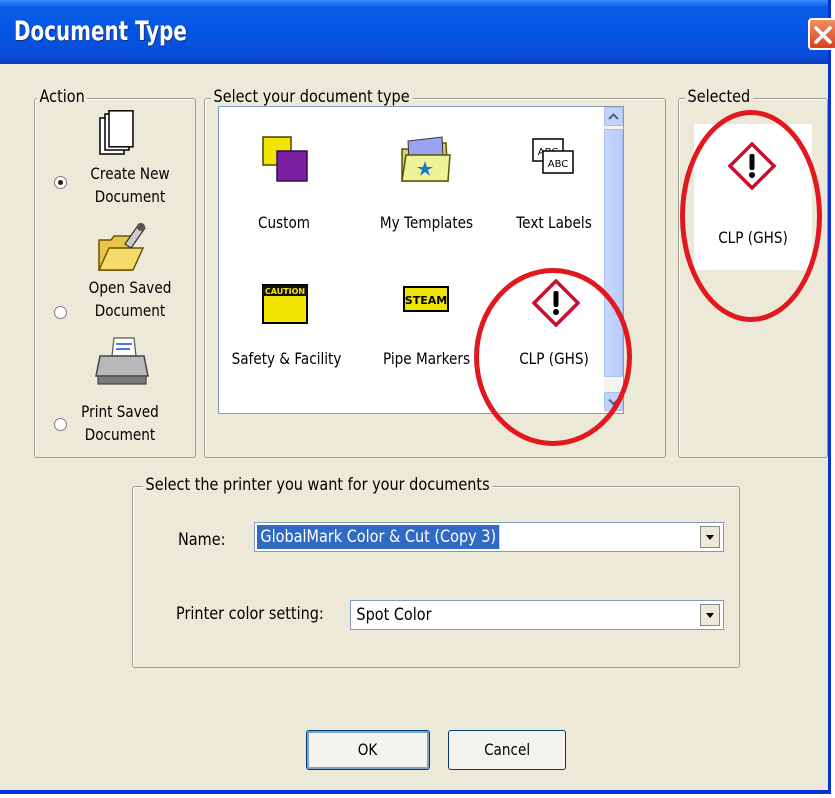 The image size is (835, 798). What do you see at coordinates (284, 222) in the screenshot?
I see `doc-type-custom-label: Custom` at bounding box center [284, 222].